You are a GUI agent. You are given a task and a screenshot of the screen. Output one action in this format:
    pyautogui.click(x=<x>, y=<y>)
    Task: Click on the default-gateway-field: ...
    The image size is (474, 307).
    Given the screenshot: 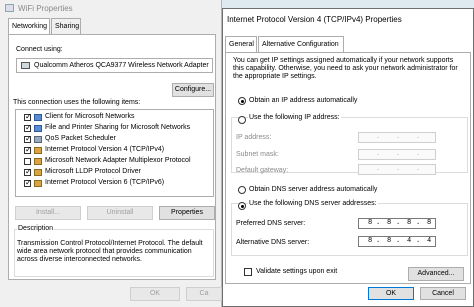 What is the action you would take?
    pyautogui.click(x=397, y=169)
    